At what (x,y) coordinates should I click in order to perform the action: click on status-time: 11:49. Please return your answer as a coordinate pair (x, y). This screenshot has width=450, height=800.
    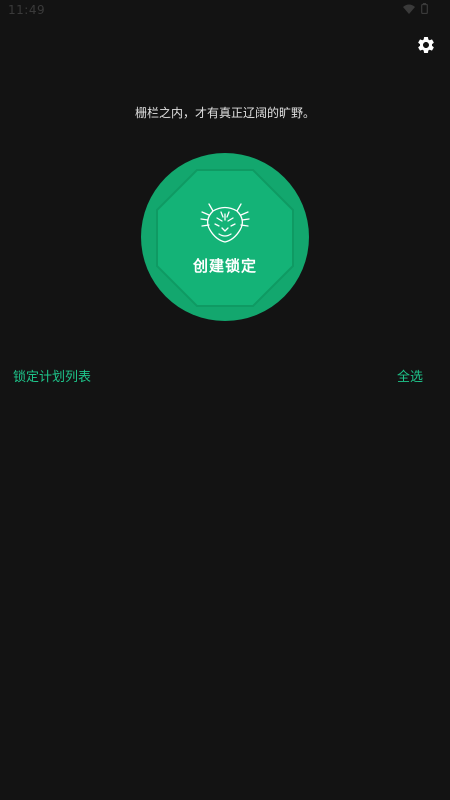
    Looking at the image, I should click on (27, 10).